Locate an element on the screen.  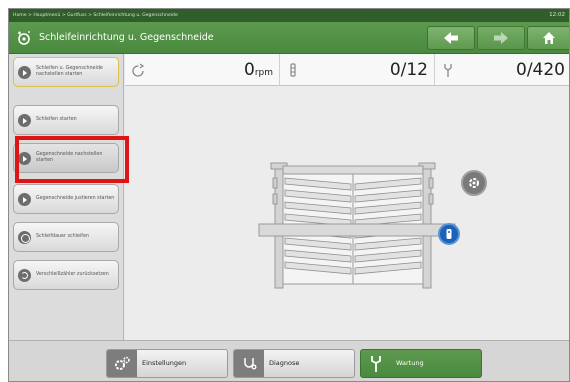
knife-icon is located at coordinates (293, 70).